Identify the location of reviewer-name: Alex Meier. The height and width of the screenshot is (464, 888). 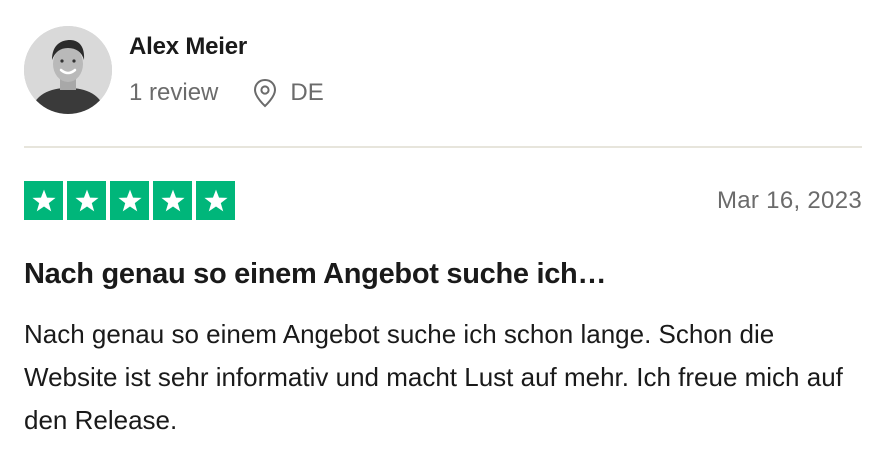
(226, 47).